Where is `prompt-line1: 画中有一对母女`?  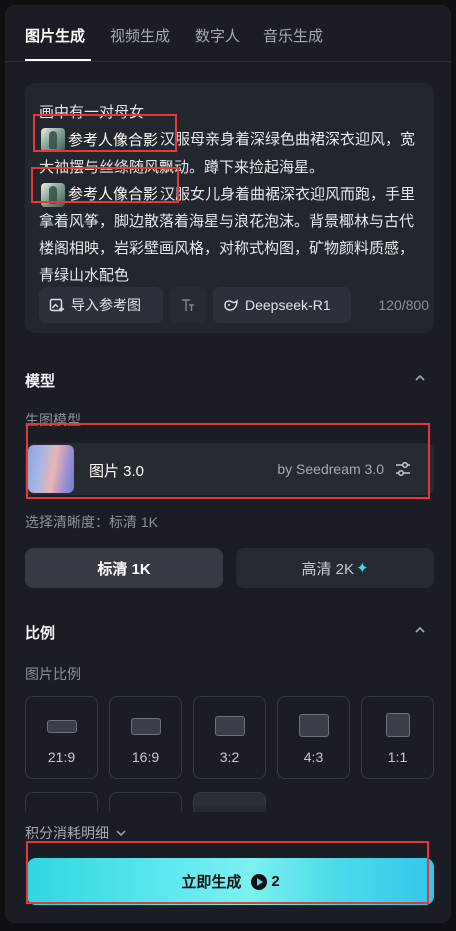
prompt-line1: 画中有一对母女 is located at coordinates (92, 112).